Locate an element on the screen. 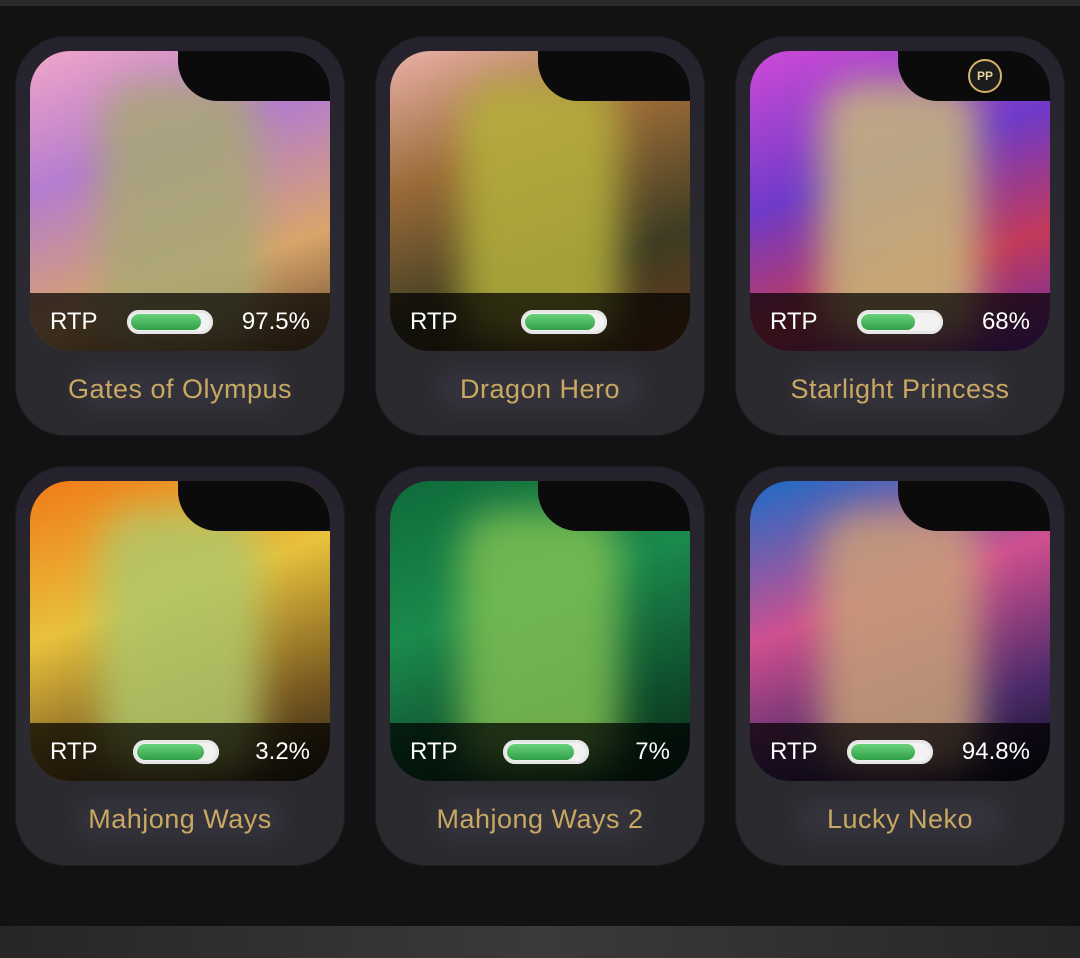 This screenshot has width=1080, height=958. rtp-value: 3.2% is located at coordinates (282, 751).